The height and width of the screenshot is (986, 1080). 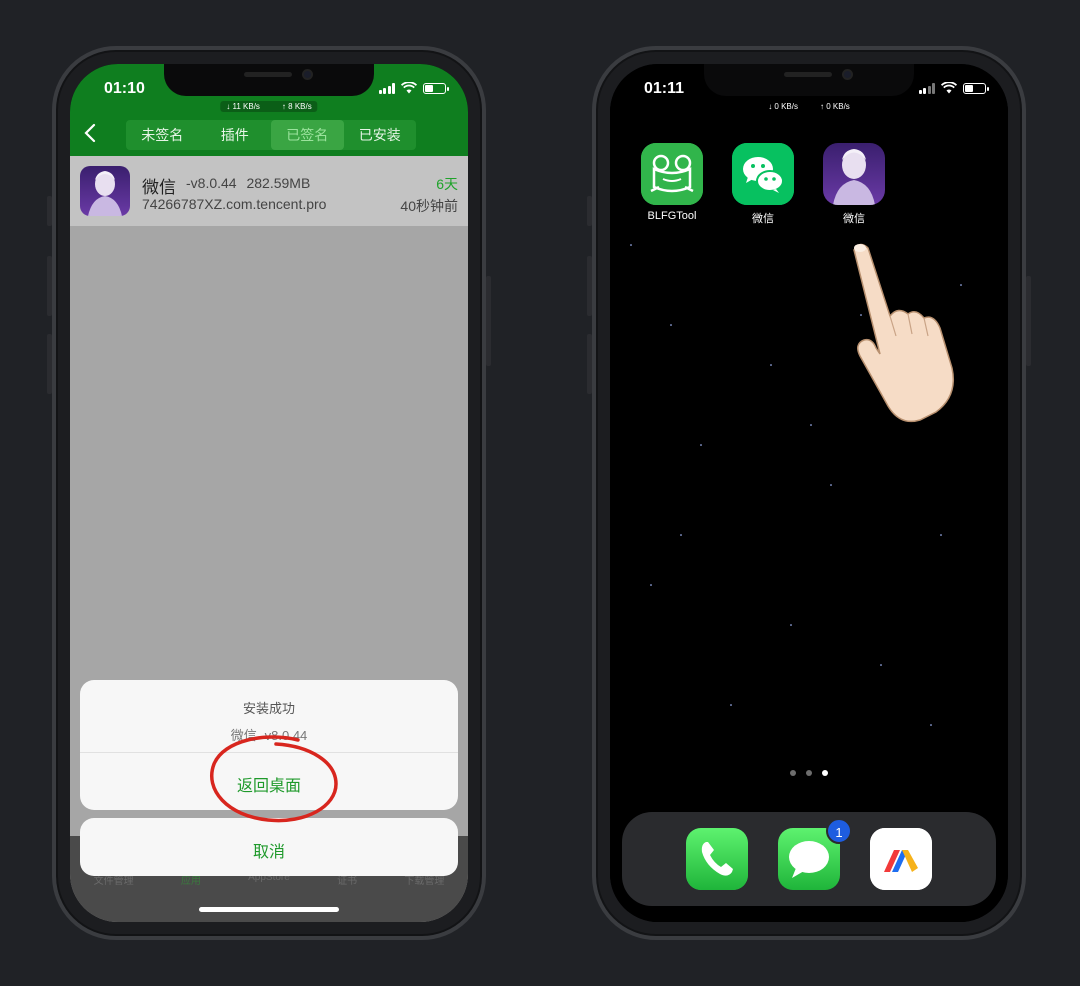 I want to click on tabbar-downloads: 下载管理, so click(x=424, y=897).